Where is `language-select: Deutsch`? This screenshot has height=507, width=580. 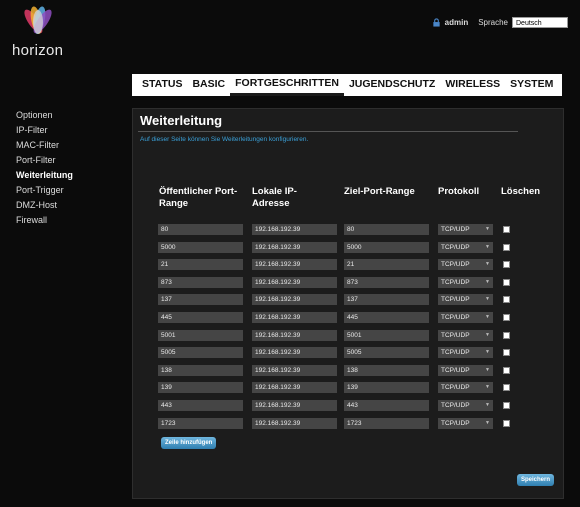 language-select: Deutsch is located at coordinates (540, 22).